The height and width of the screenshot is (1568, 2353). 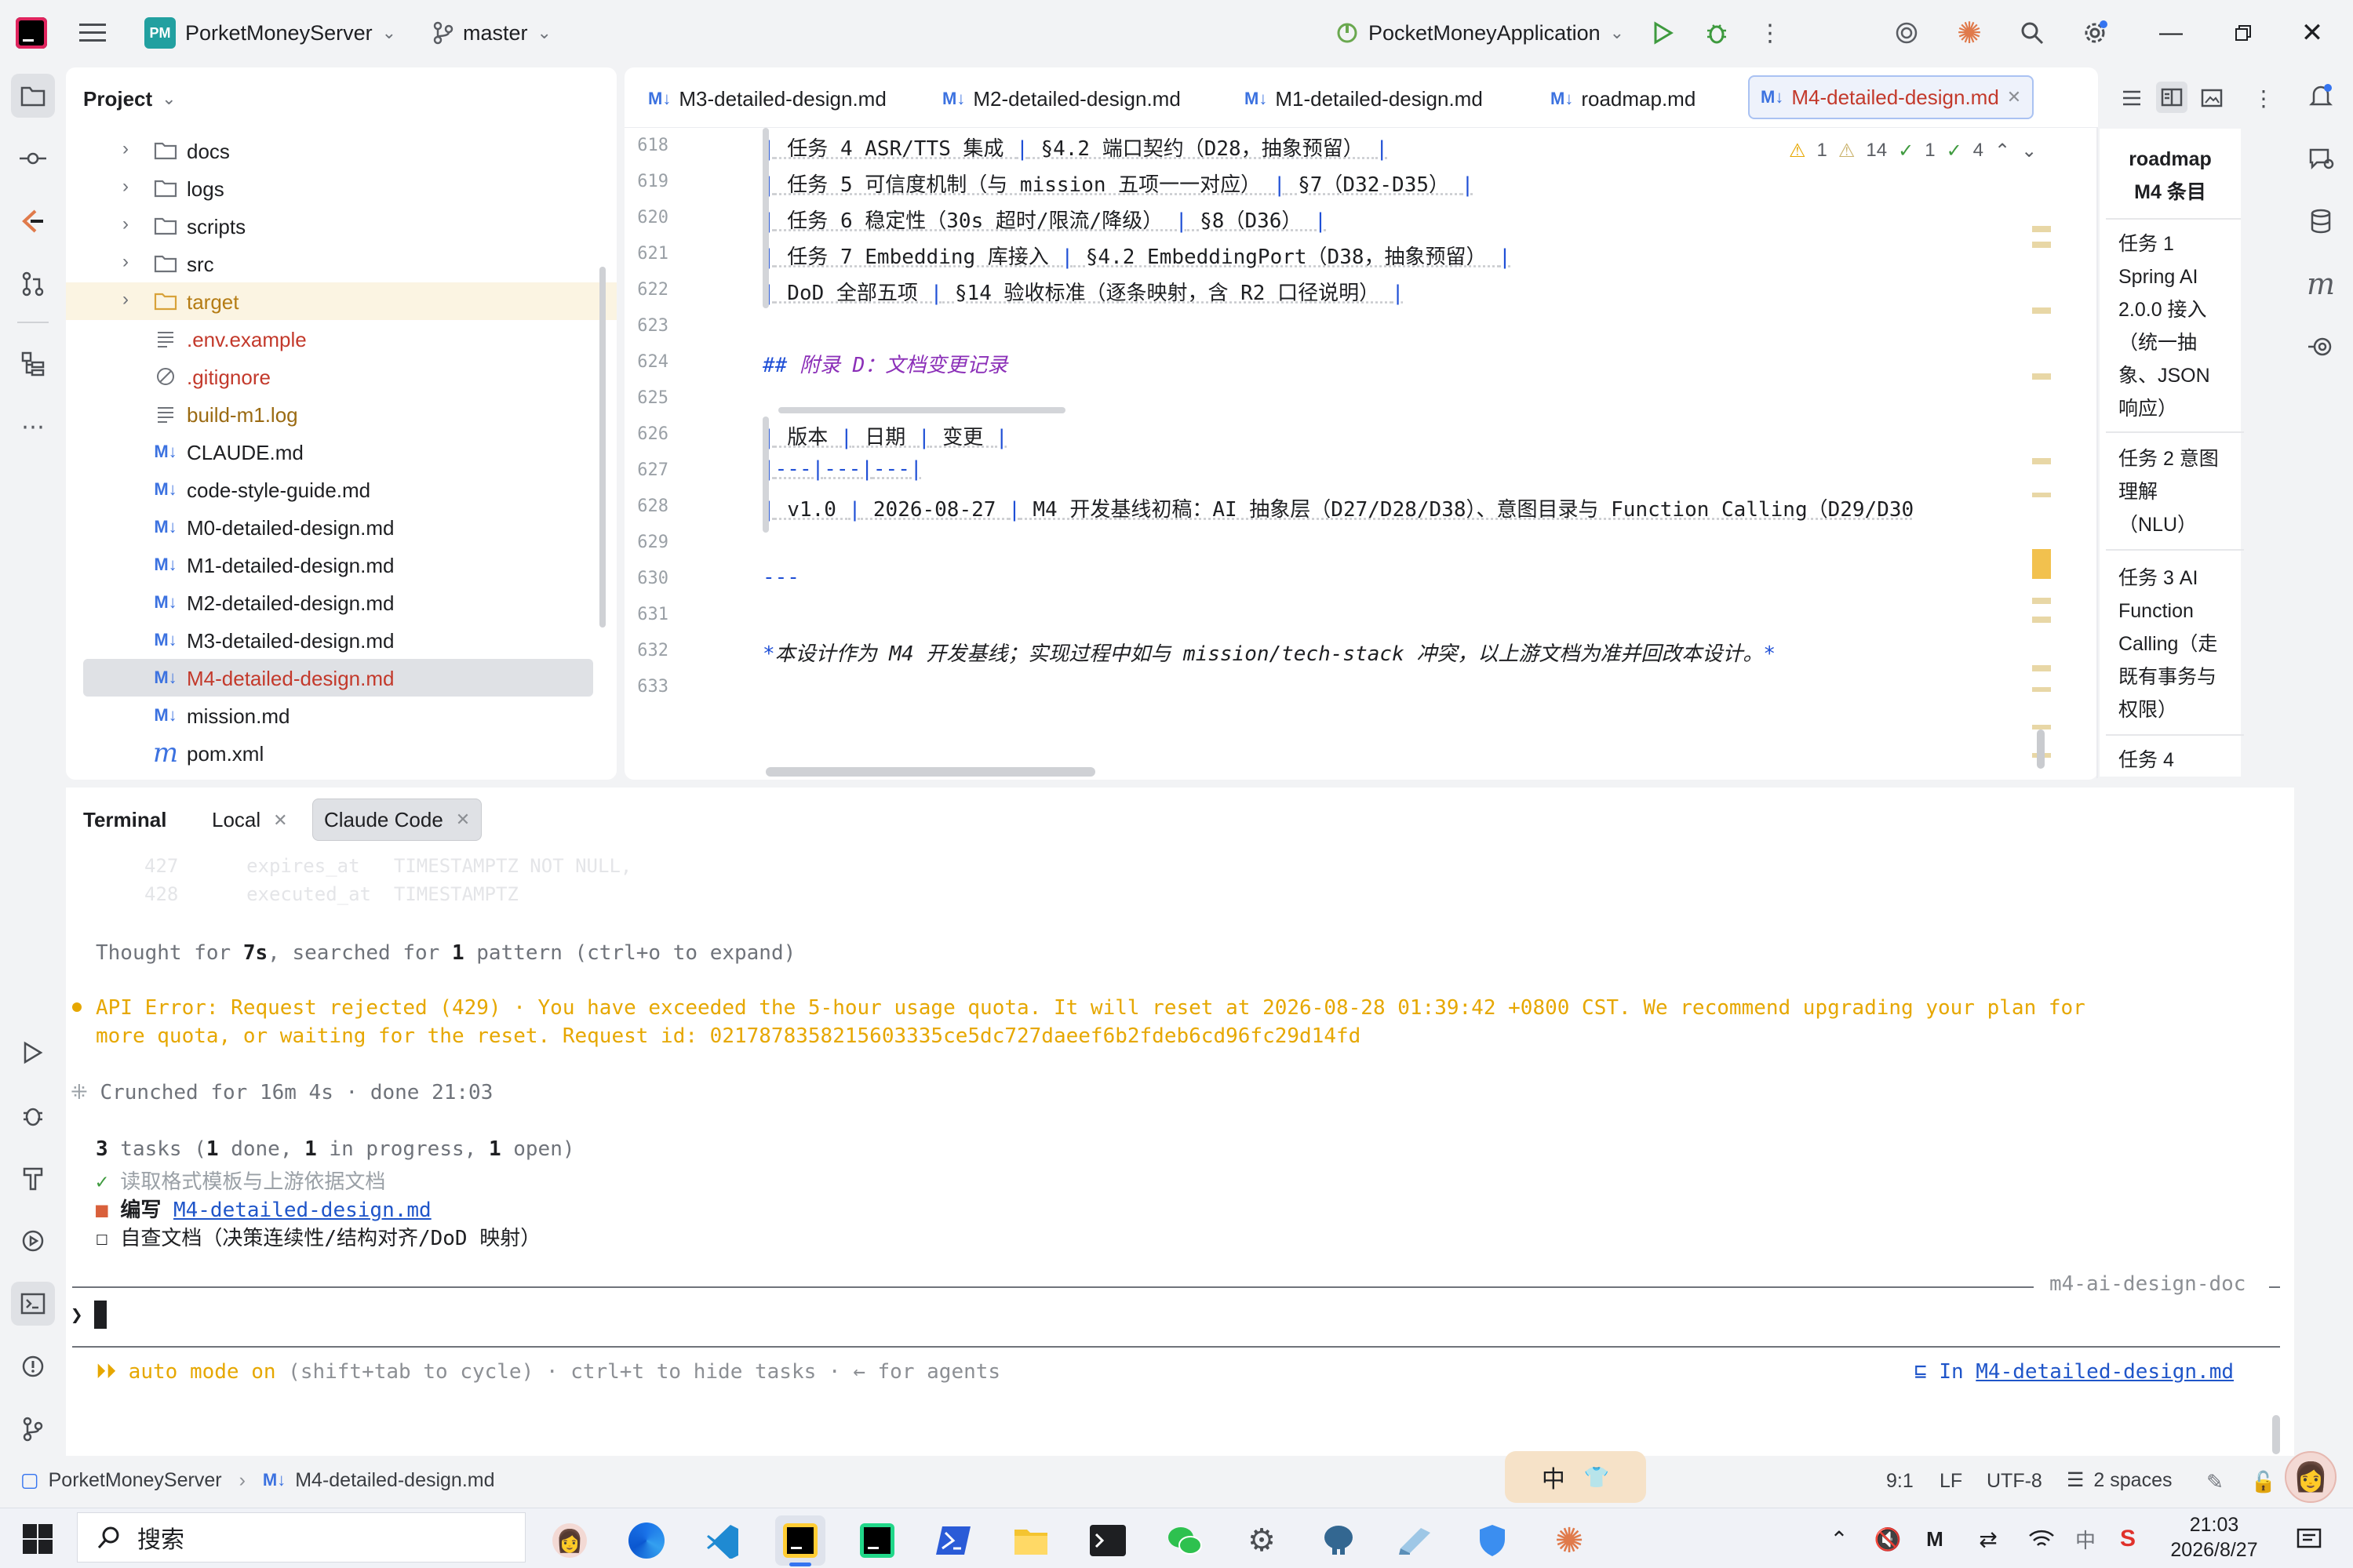 What do you see at coordinates (33, 1178) in the screenshot?
I see `build-icon` at bounding box center [33, 1178].